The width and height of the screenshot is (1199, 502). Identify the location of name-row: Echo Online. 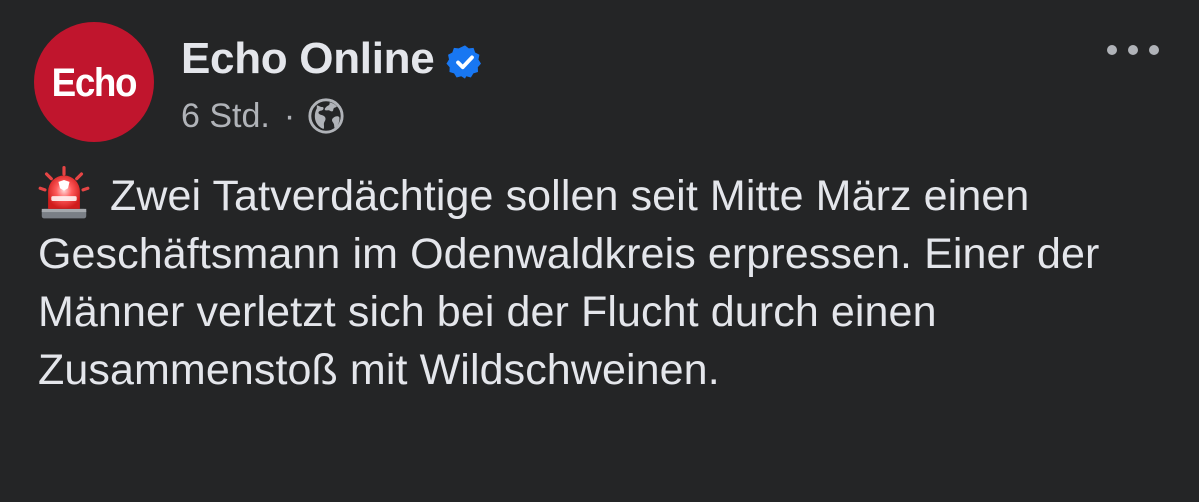
(332, 59).